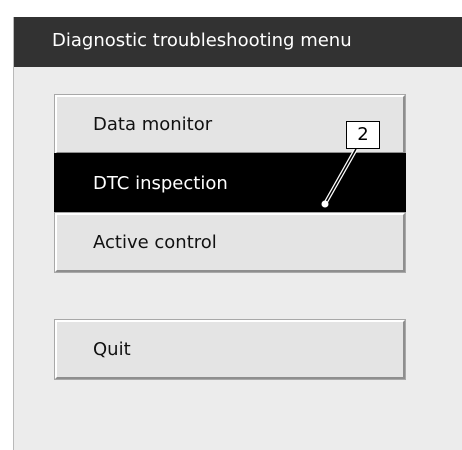 This screenshot has width=462, height=450. What do you see at coordinates (363, 135) in the screenshot?
I see `callout-number-badge: 2` at bounding box center [363, 135].